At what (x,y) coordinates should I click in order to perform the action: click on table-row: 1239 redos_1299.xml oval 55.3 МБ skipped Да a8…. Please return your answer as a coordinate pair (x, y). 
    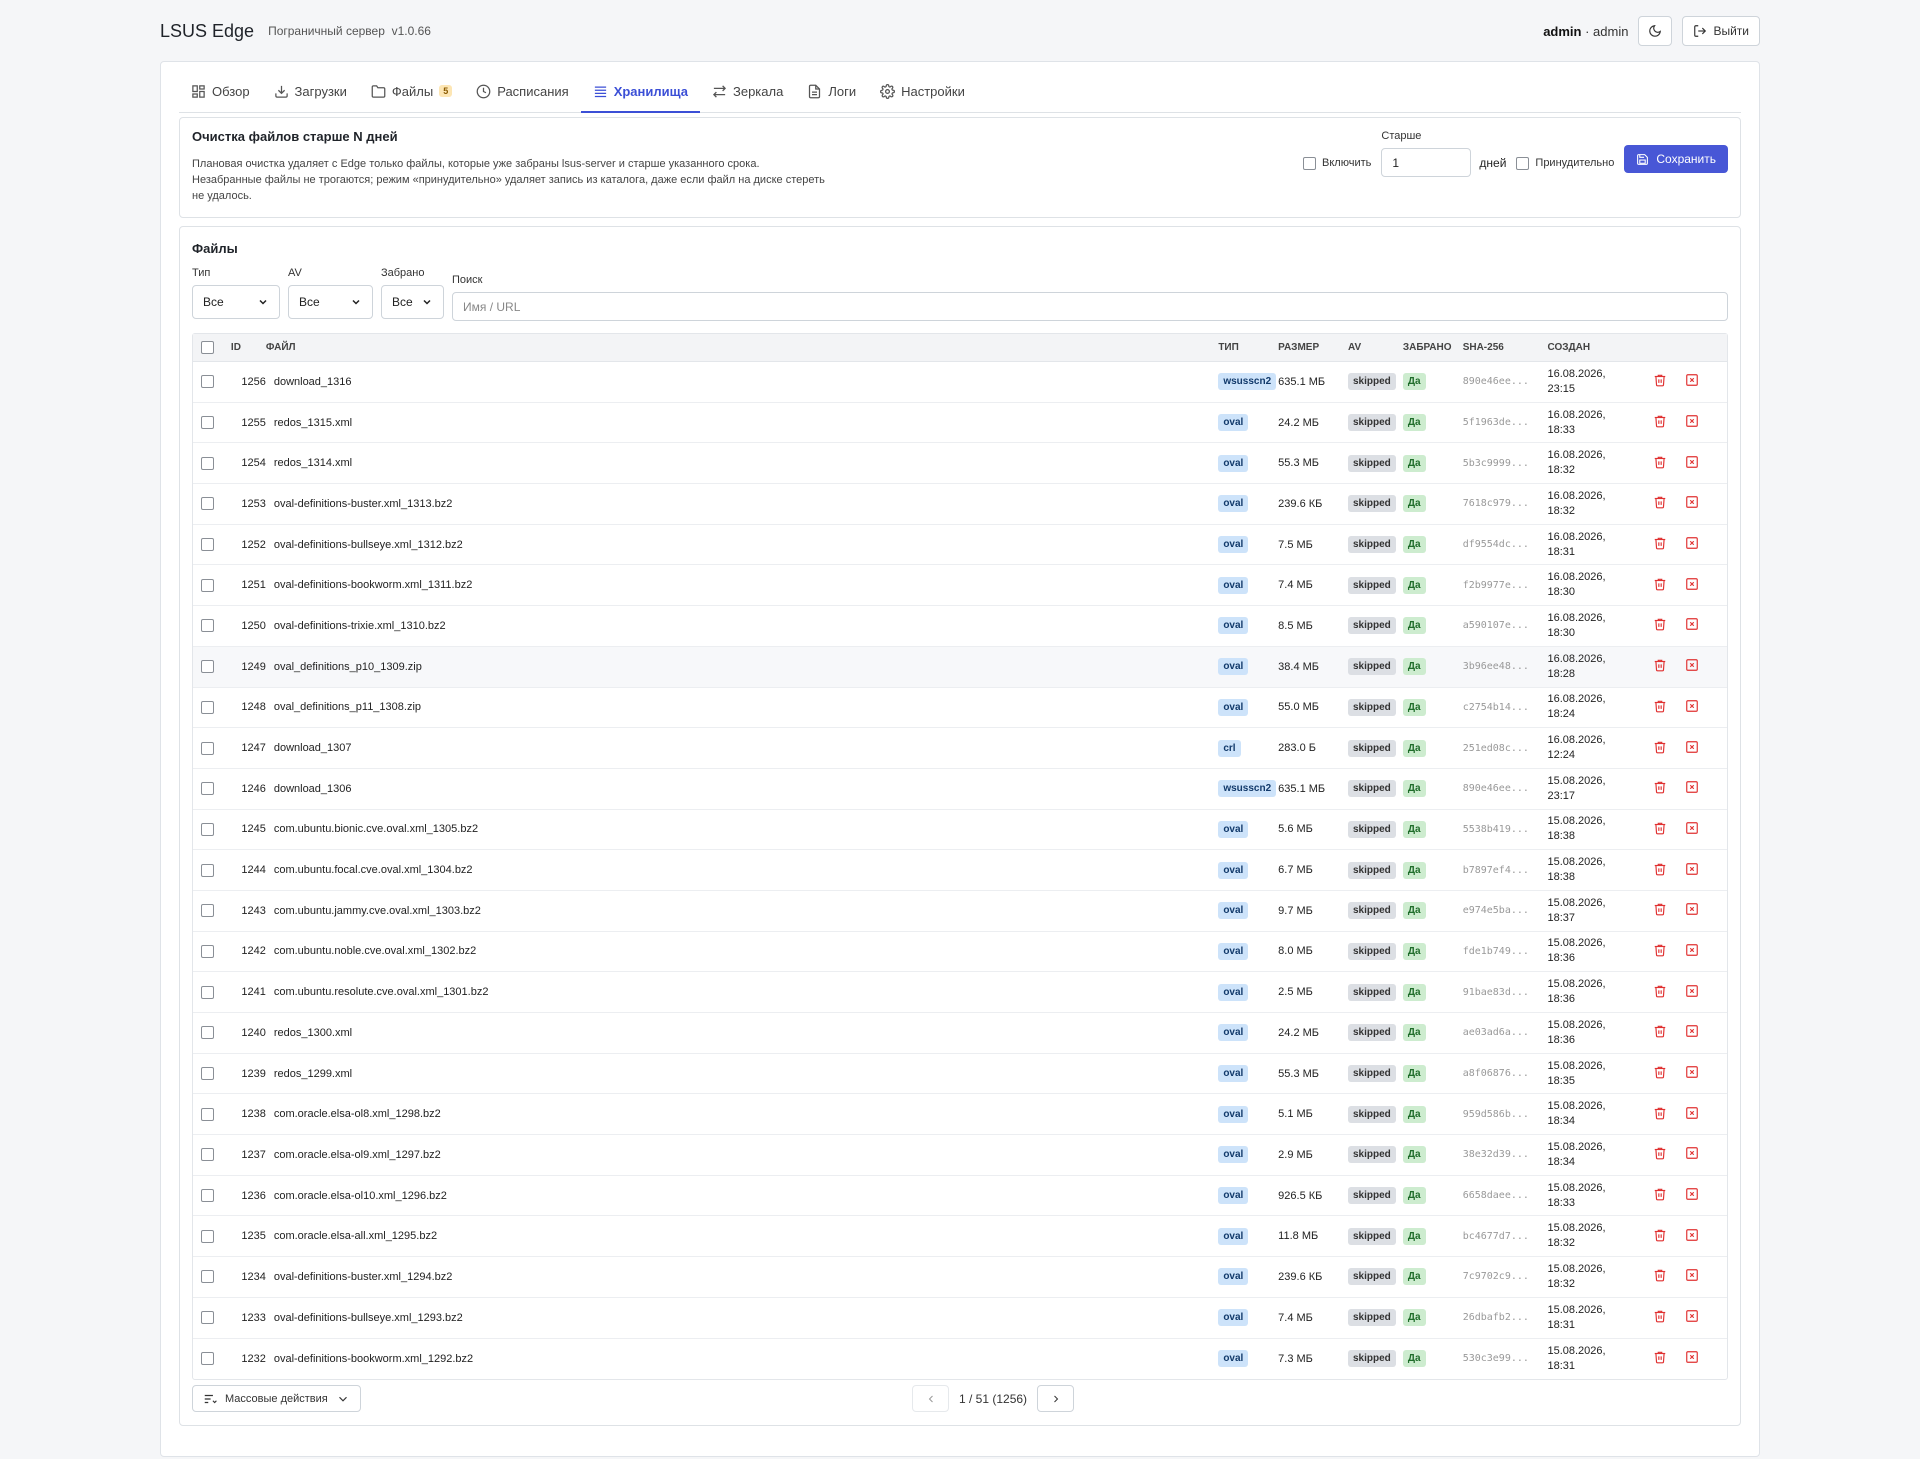
    Looking at the image, I should click on (960, 1074).